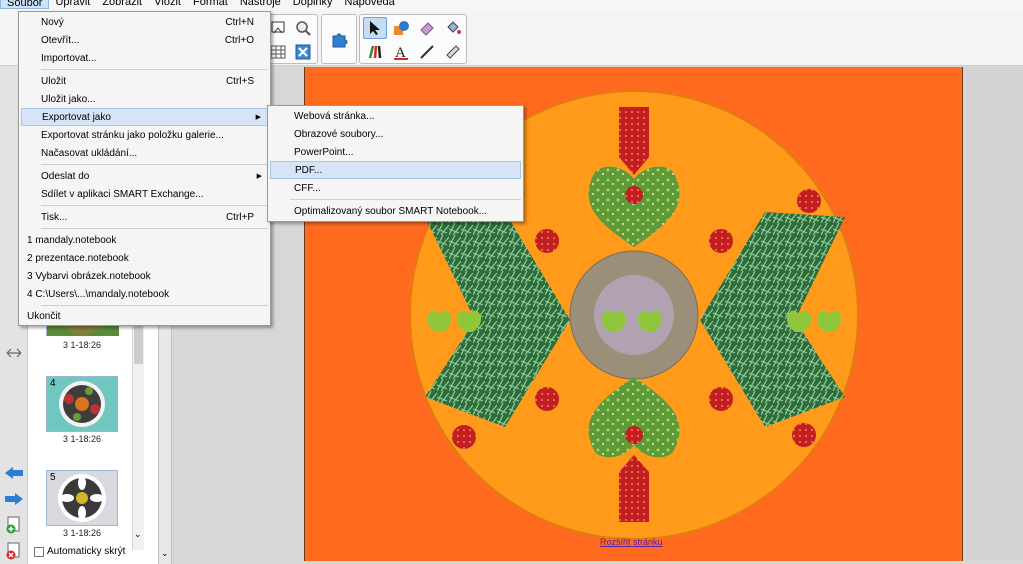 This screenshot has width=1023, height=564. I want to click on resize-panel-handle, so click(14, 353).